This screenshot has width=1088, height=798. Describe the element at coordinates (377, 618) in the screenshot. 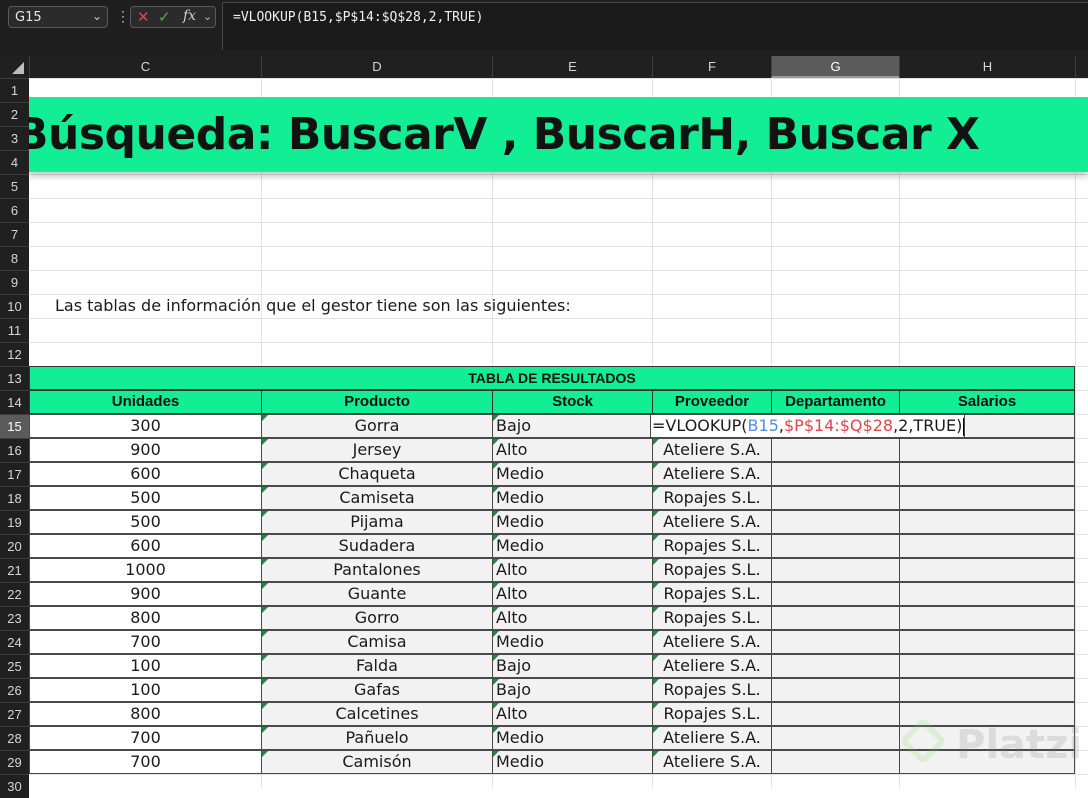

I see `cell-producto: Gorro` at that location.